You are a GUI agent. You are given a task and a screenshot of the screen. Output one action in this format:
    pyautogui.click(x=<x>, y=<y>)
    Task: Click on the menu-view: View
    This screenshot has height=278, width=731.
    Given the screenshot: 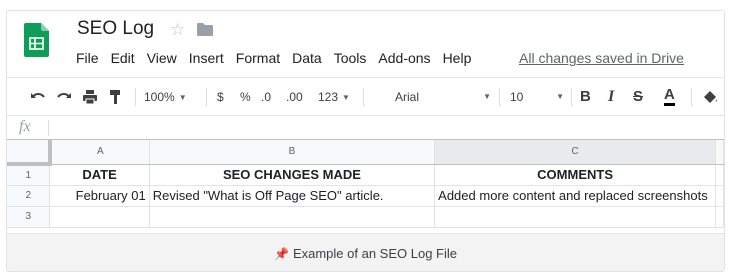 What is the action you would take?
    pyautogui.click(x=162, y=59)
    